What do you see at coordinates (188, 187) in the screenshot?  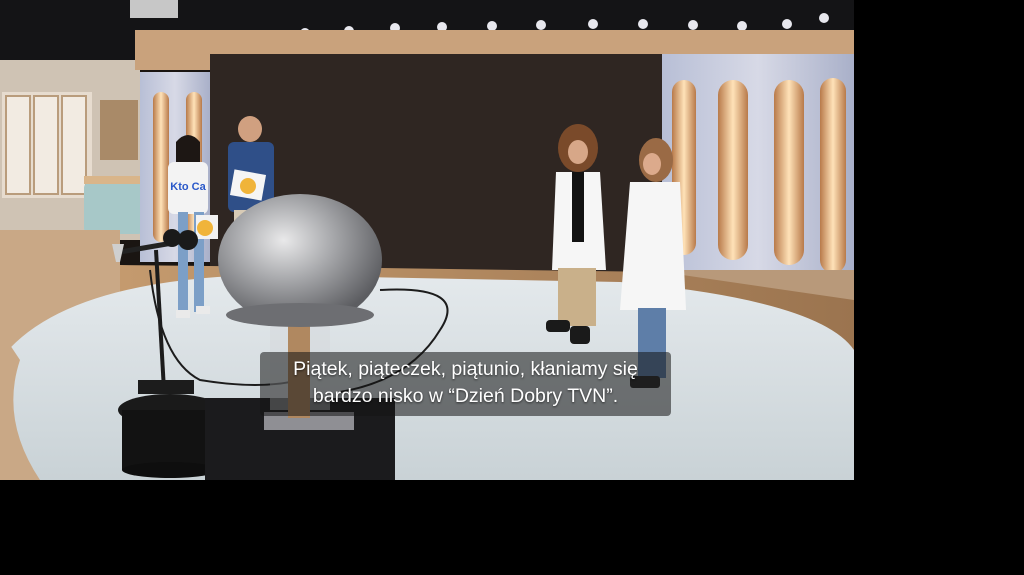 I see `tshirt-print: Kto Ca` at bounding box center [188, 187].